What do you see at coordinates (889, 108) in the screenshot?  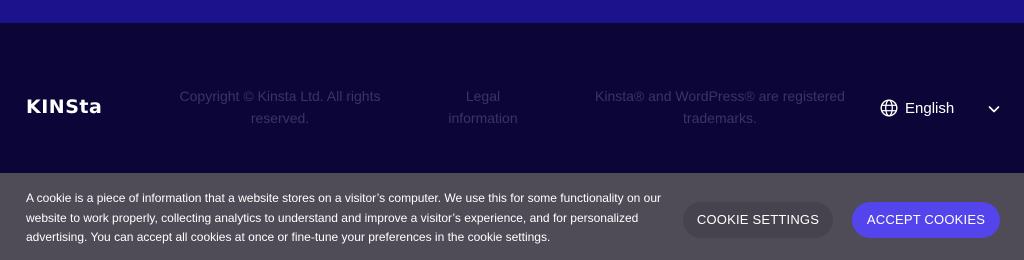 I see `globe-icon` at bounding box center [889, 108].